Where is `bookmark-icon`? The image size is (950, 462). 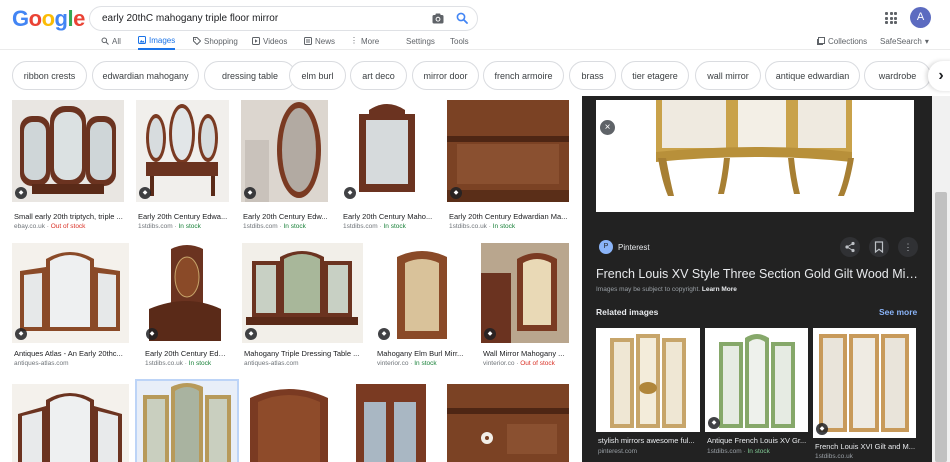 bookmark-icon is located at coordinates (879, 247).